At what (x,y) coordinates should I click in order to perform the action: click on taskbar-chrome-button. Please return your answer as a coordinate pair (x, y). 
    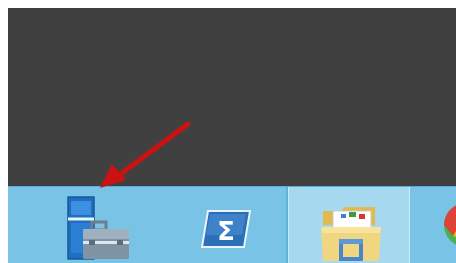
    Looking at the image, I should click on (433, 225).